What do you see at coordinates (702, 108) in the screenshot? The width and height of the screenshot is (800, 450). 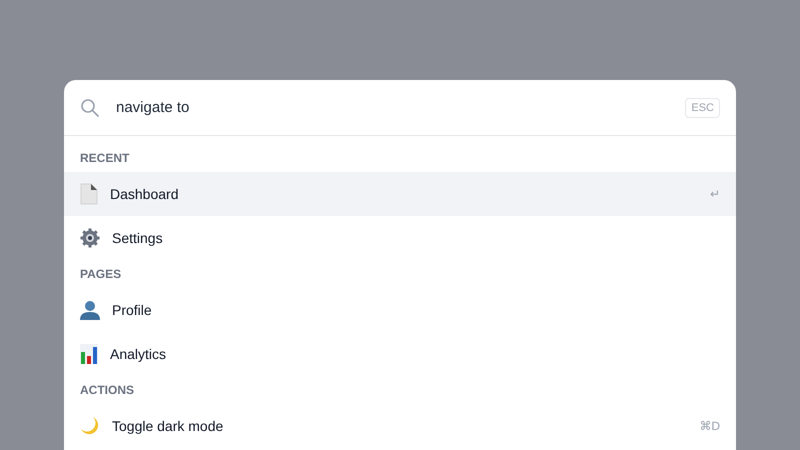 I see `esc-key-hint: ESC` at bounding box center [702, 108].